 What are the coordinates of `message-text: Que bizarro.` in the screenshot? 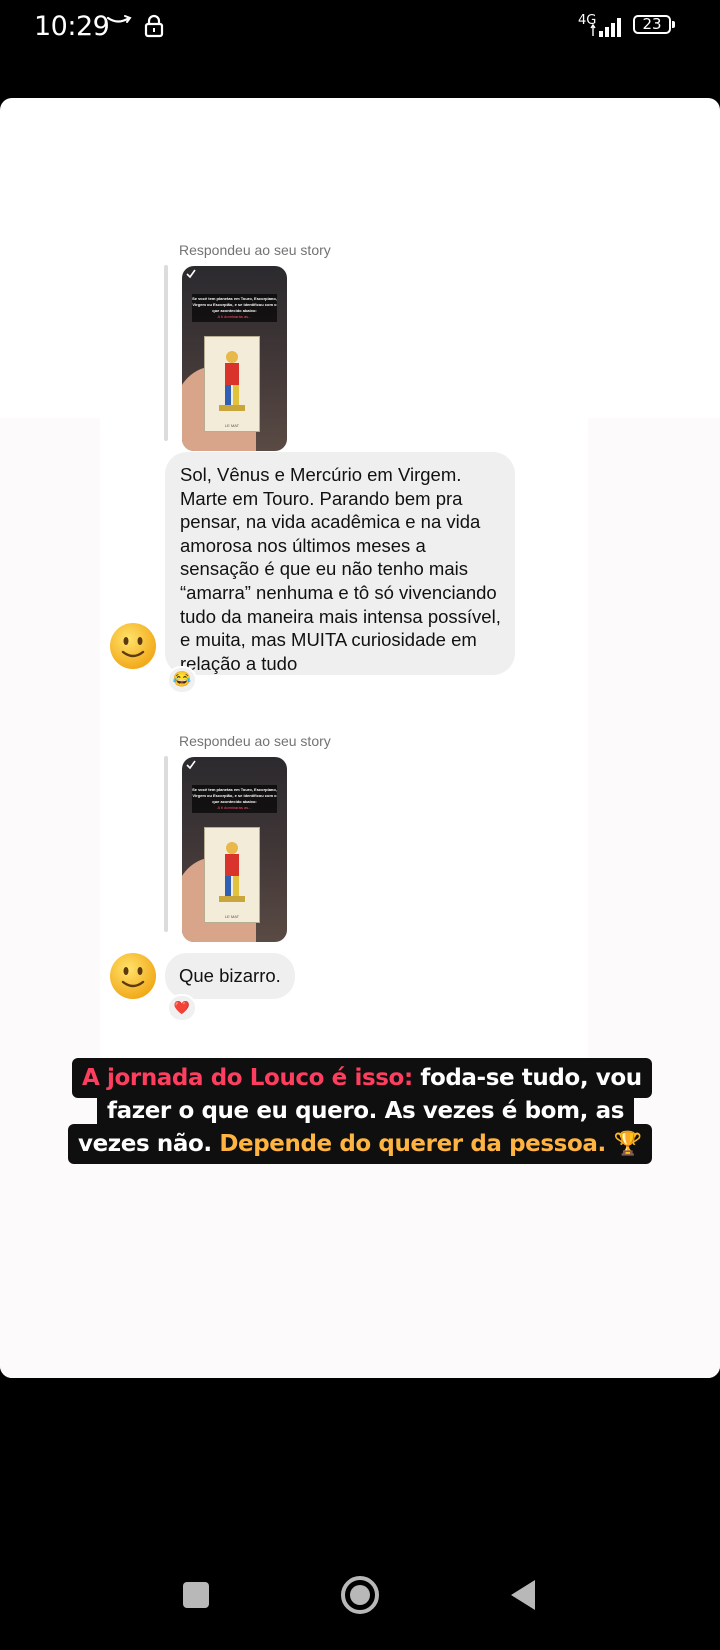 It's located at (230, 975).